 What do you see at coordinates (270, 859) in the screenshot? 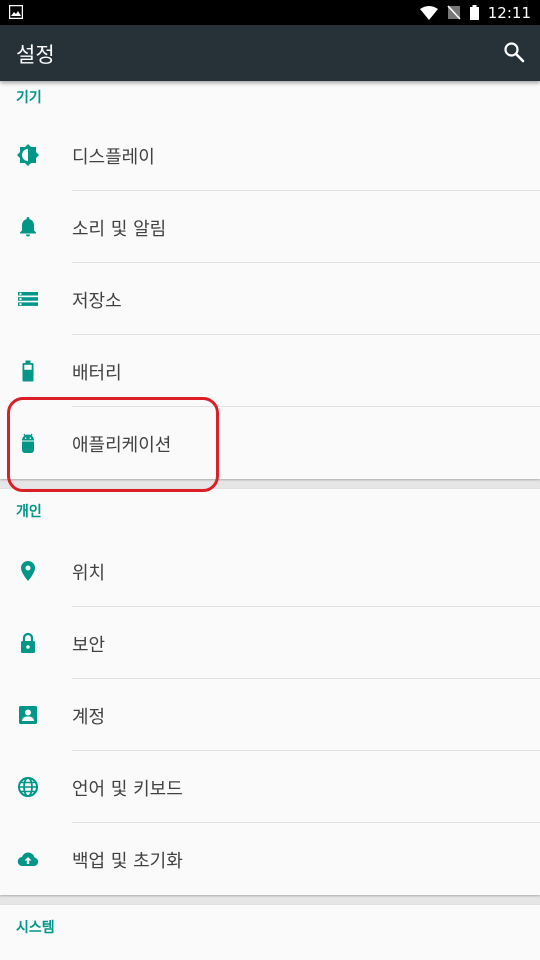
I see `settings-item-backup-reset: 백업 및 초기화` at bounding box center [270, 859].